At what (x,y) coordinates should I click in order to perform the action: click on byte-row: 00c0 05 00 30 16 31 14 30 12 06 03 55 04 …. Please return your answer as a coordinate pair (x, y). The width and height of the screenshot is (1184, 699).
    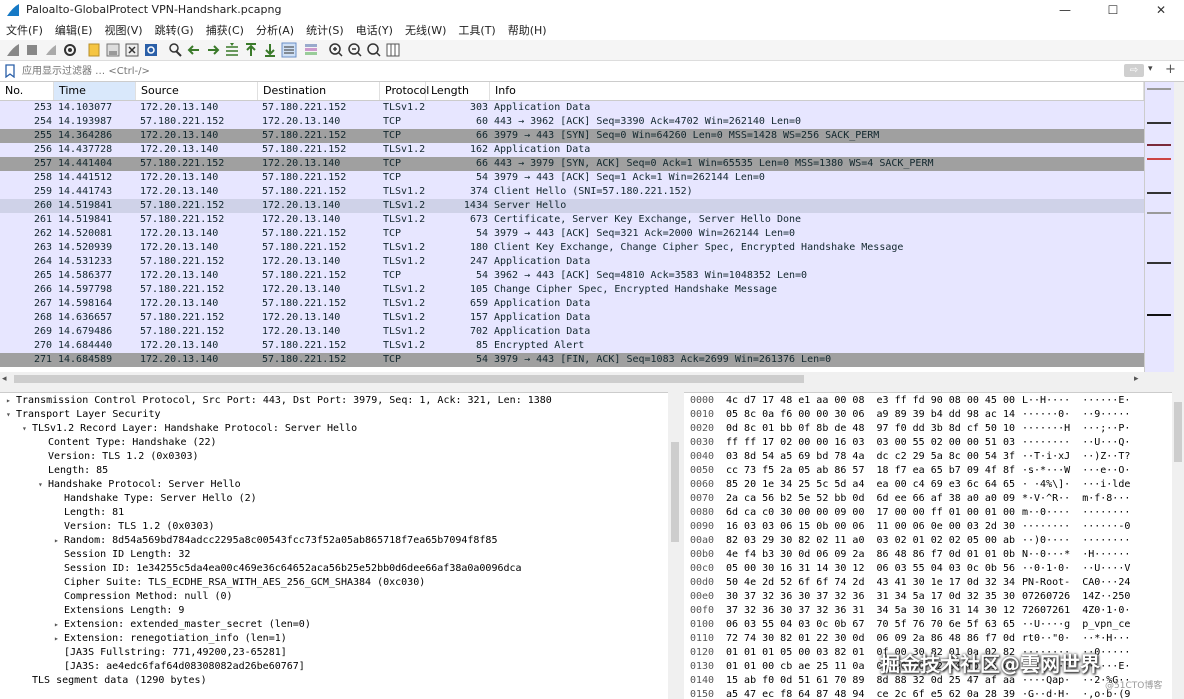
    Looking at the image, I should click on (928, 569).